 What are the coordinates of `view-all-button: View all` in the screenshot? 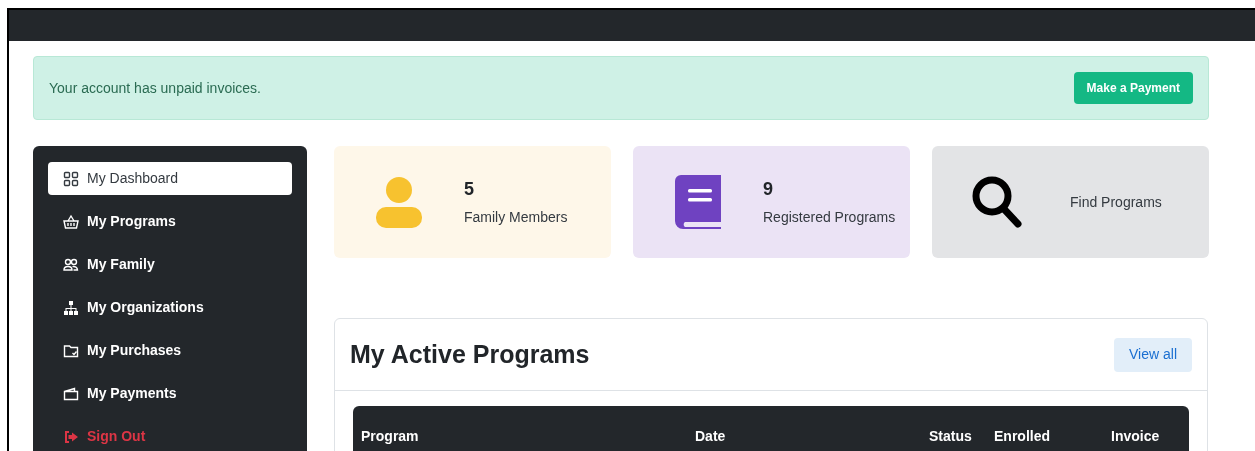 It's located at (1153, 354).